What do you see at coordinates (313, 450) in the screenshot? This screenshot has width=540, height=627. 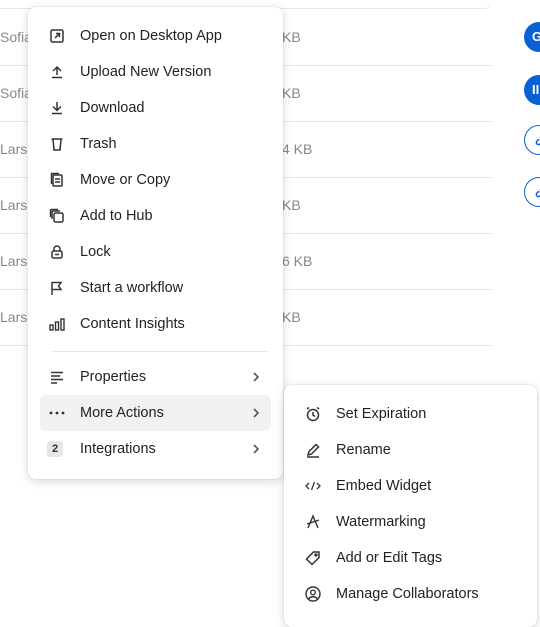 I see `pencil-icon` at bounding box center [313, 450].